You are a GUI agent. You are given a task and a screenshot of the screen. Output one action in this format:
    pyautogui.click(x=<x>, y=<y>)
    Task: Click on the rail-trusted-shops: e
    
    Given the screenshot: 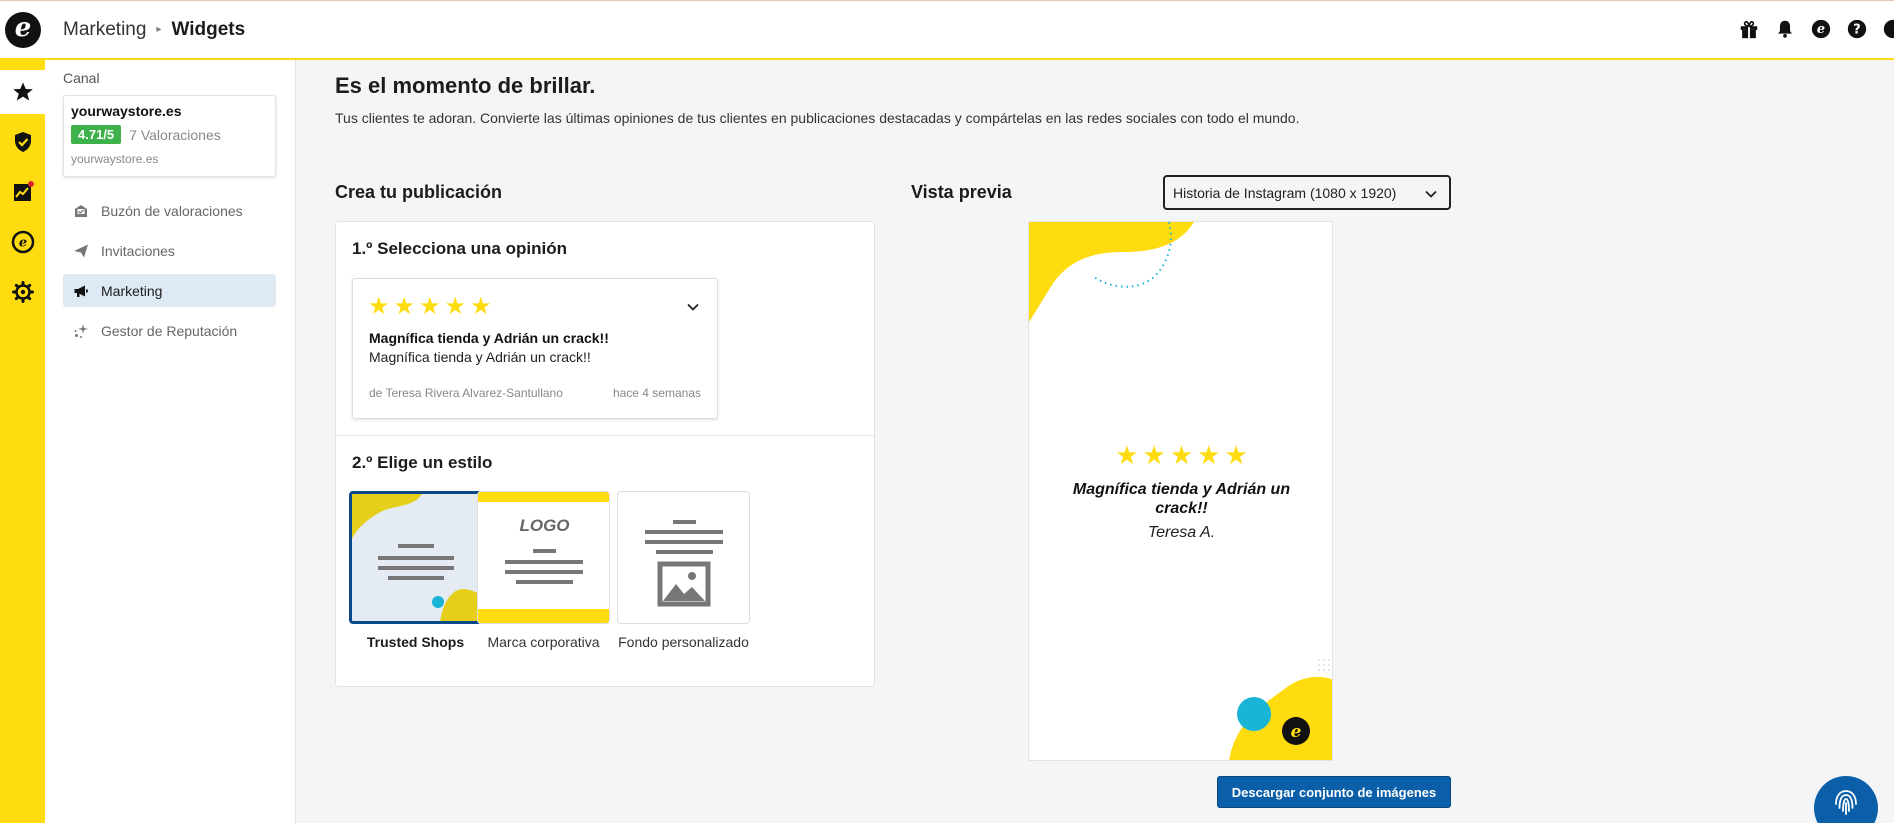 What is the action you would take?
    pyautogui.click(x=22, y=242)
    